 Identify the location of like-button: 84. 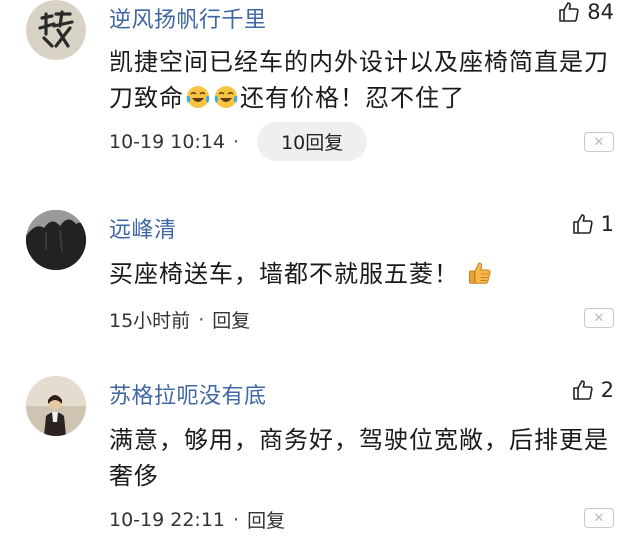
(585, 12).